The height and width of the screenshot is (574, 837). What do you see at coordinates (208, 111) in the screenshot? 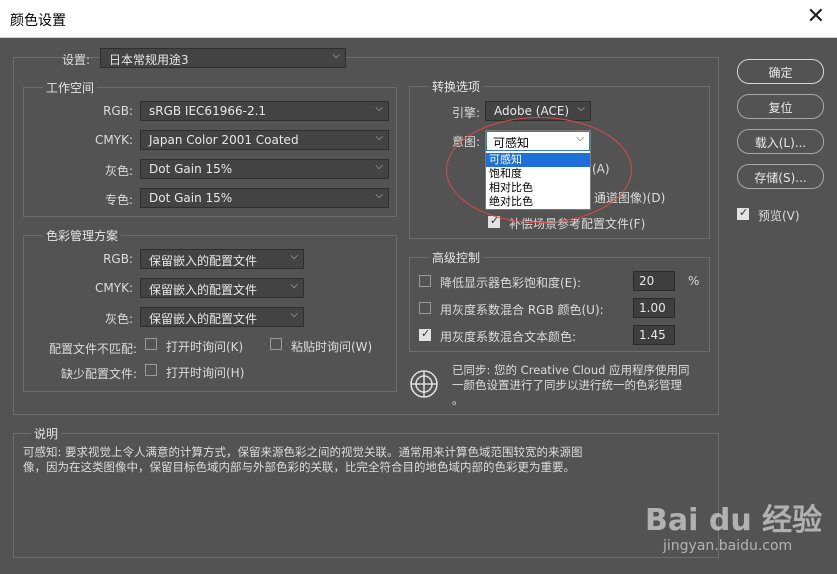
I see `workspace-rgb-value: sRGB IEC61966-2.1` at bounding box center [208, 111].